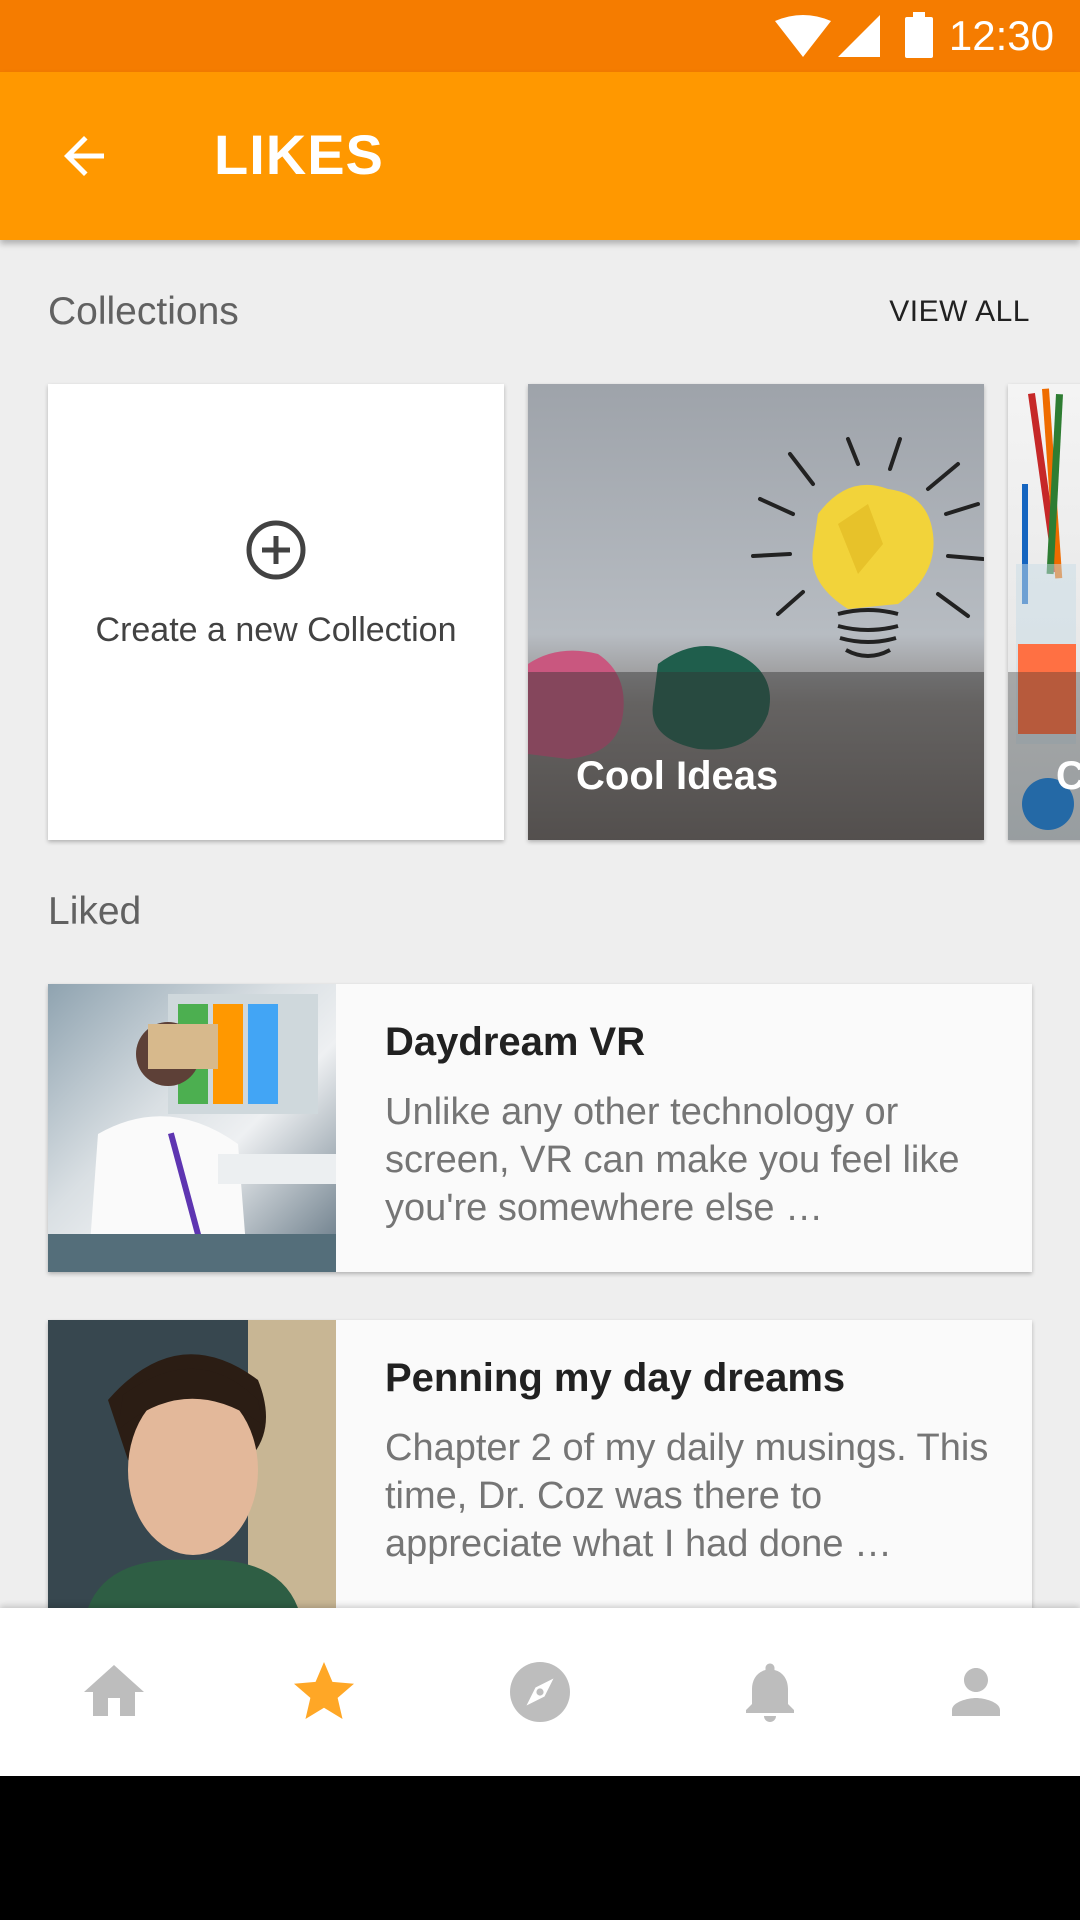  Describe the element at coordinates (540, 156) in the screenshot. I see `app-bar: LIKES` at that location.